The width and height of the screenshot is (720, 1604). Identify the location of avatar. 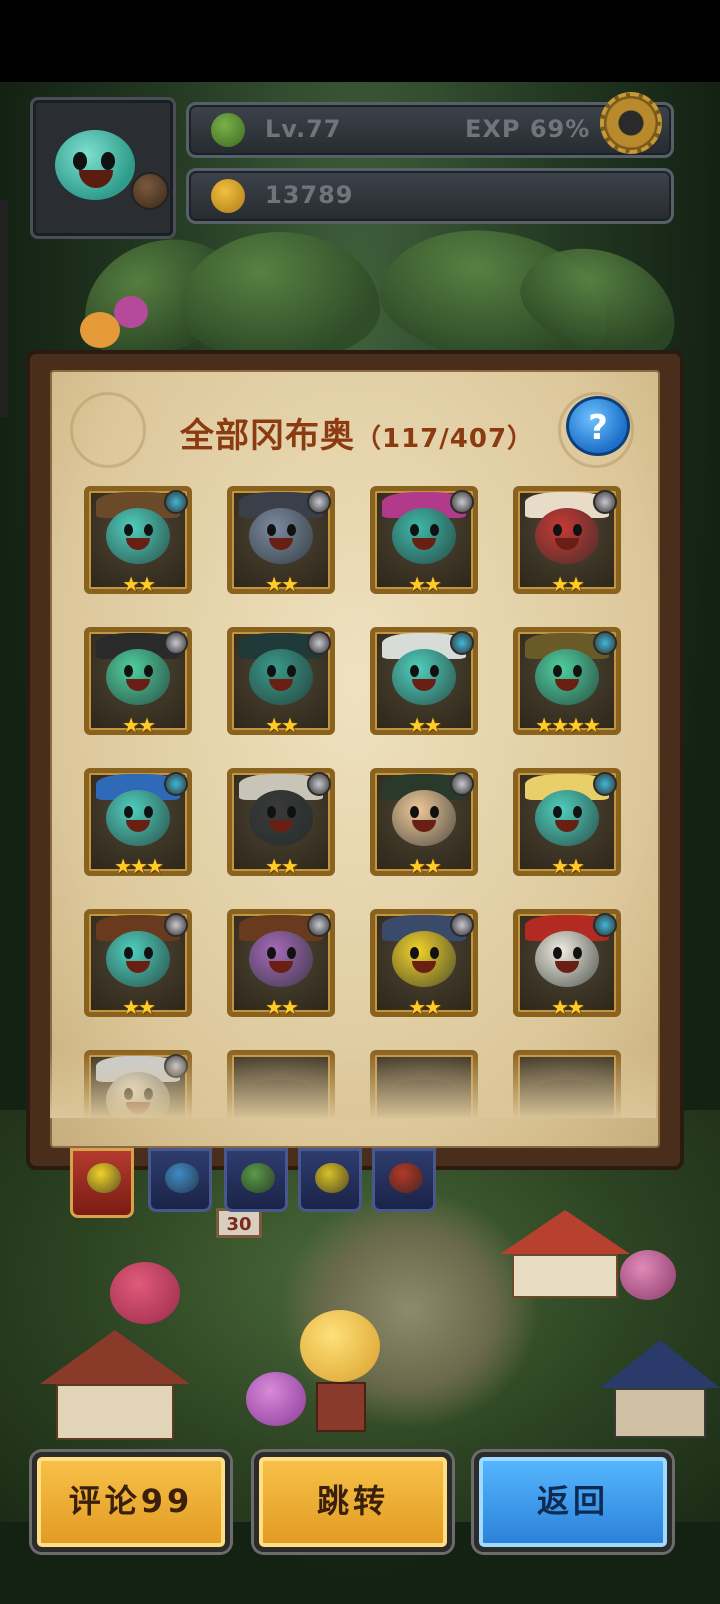
(95, 165).